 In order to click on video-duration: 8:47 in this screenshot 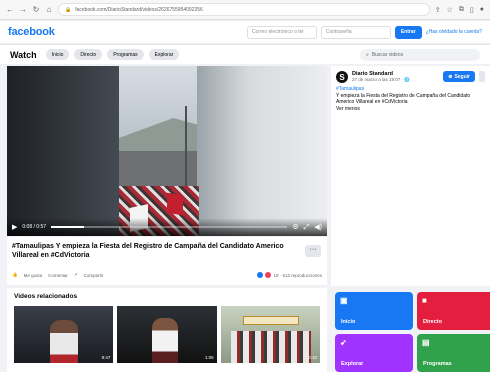, I will do `click(106, 357)`.